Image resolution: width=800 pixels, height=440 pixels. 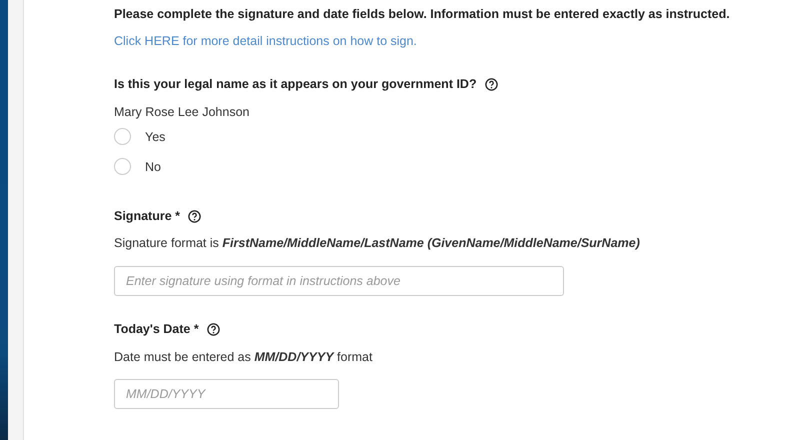 What do you see at coordinates (182, 112) in the screenshot?
I see `legal-name-text: Mary Rose Lee Johnson` at bounding box center [182, 112].